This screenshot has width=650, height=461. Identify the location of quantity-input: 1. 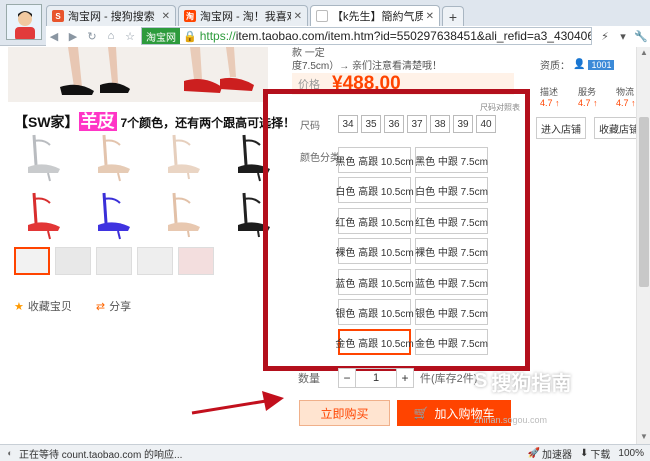
(376, 378).